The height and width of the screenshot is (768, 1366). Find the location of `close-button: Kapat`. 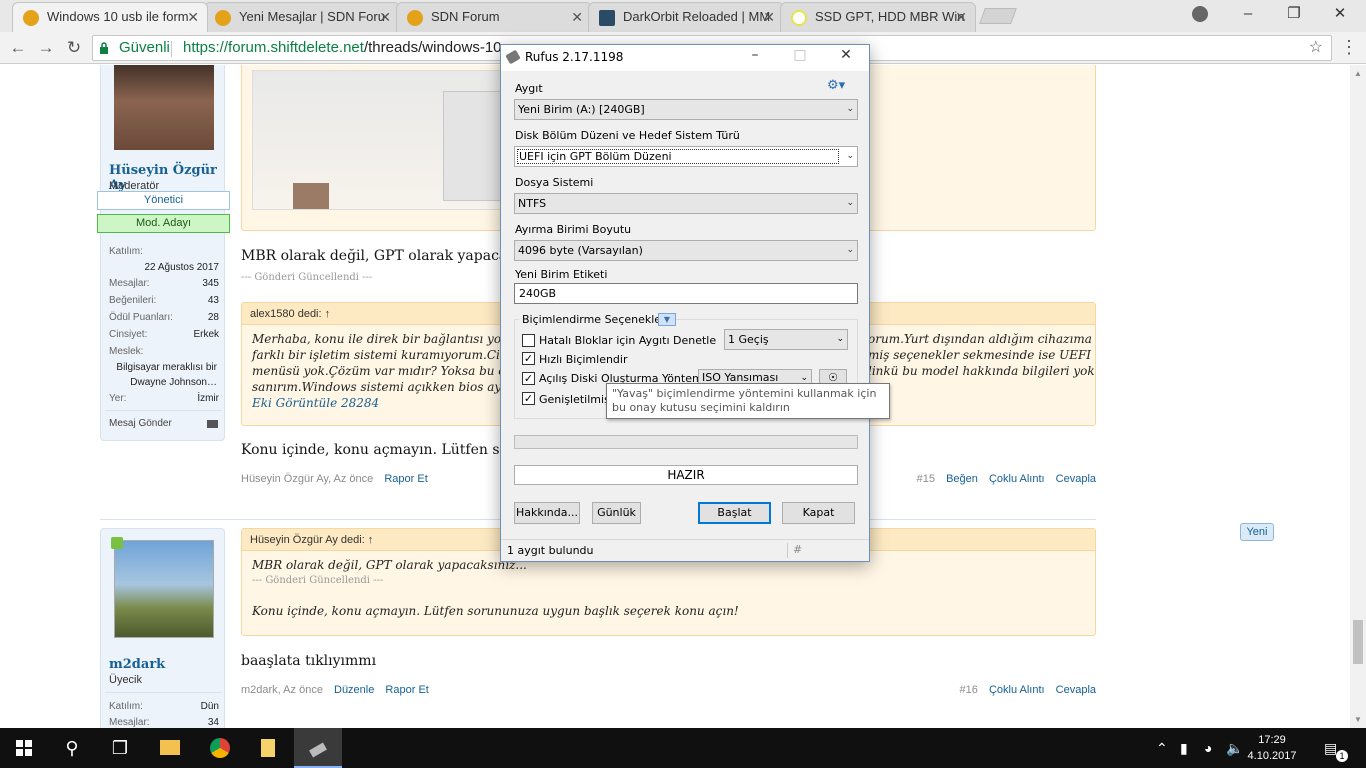

close-button: Kapat is located at coordinates (818, 513).